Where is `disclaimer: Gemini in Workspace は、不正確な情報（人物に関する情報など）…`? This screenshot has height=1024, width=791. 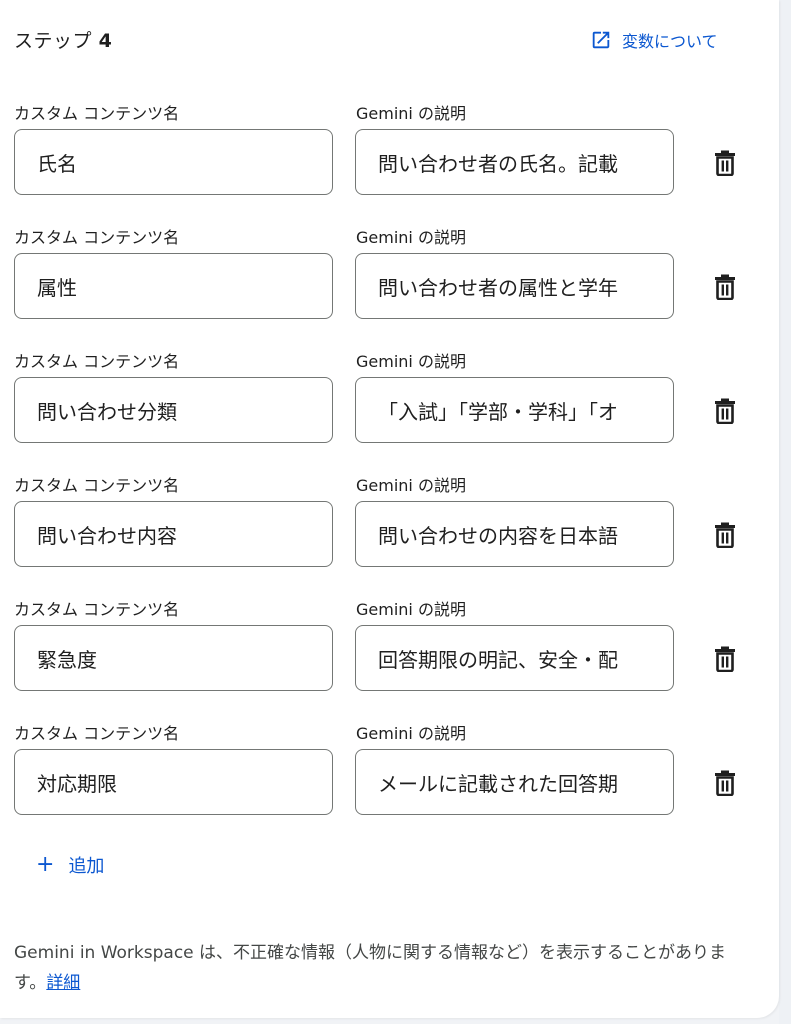
disclaimer: Gemini in Workspace は、不正確な情報（人物に関する情報など）… is located at coordinates (384, 968).